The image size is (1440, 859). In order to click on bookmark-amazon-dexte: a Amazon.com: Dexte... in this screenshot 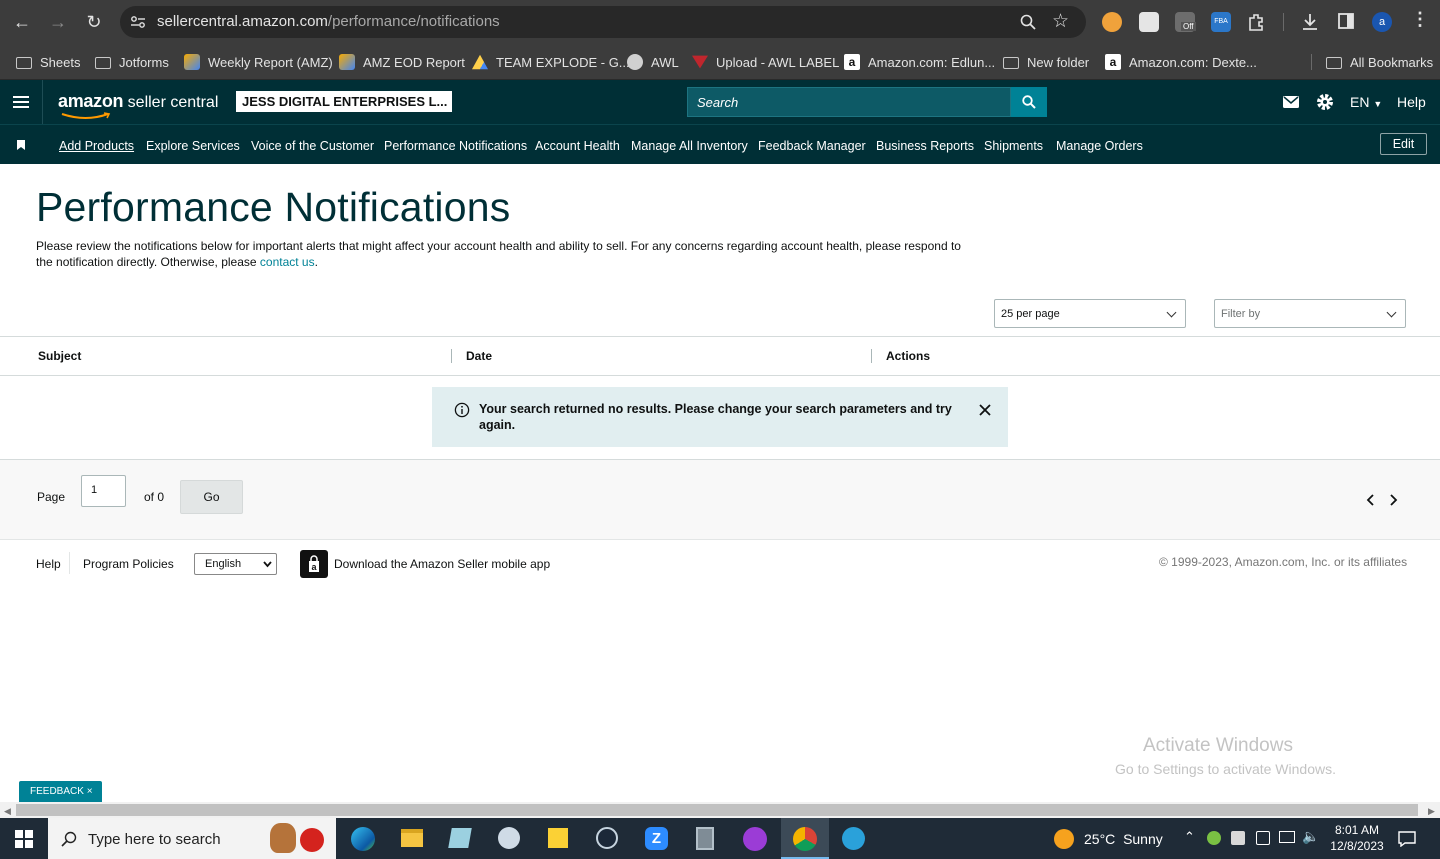, I will do `click(1181, 62)`.